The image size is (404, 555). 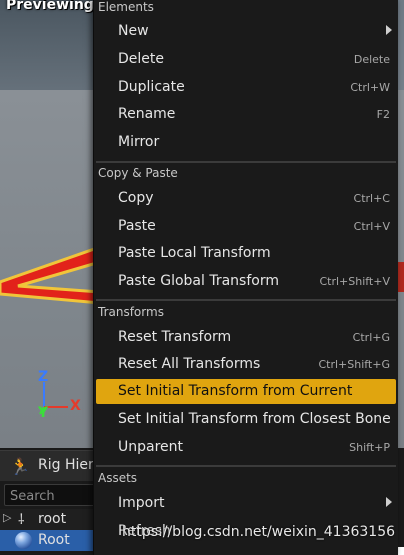 What do you see at coordinates (51, 274) in the screenshot?
I see `control-arrow-shape` at bounding box center [51, 274].